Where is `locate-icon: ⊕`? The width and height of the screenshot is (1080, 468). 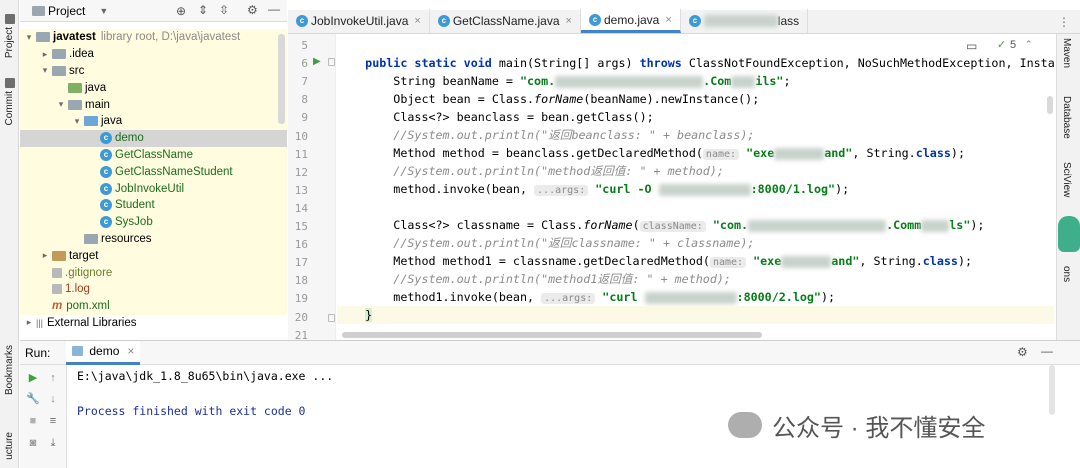 locate-icon: ⊕ is located at coordinates (181, 11).